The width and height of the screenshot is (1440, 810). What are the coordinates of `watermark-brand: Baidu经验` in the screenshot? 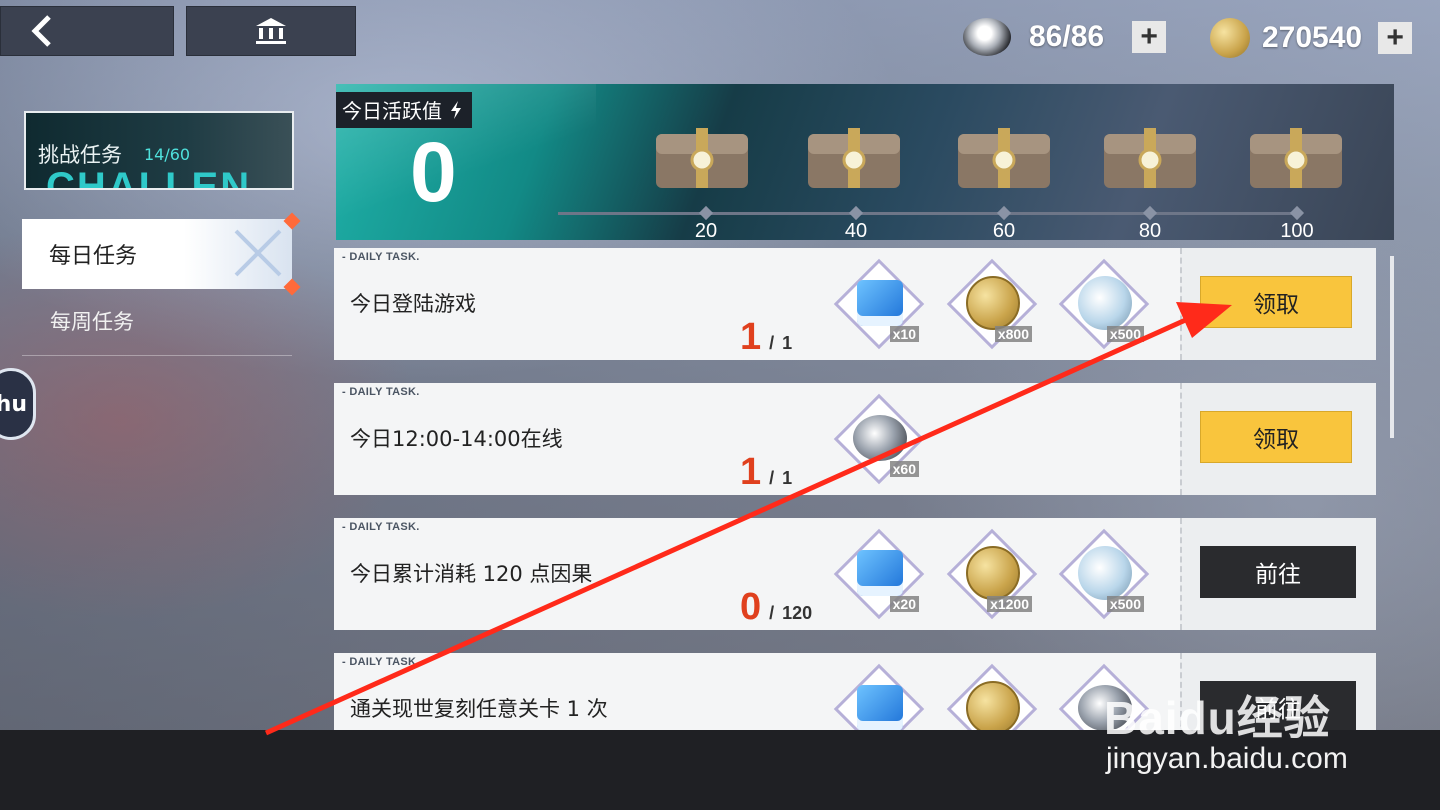 It's located at (1217, 718).